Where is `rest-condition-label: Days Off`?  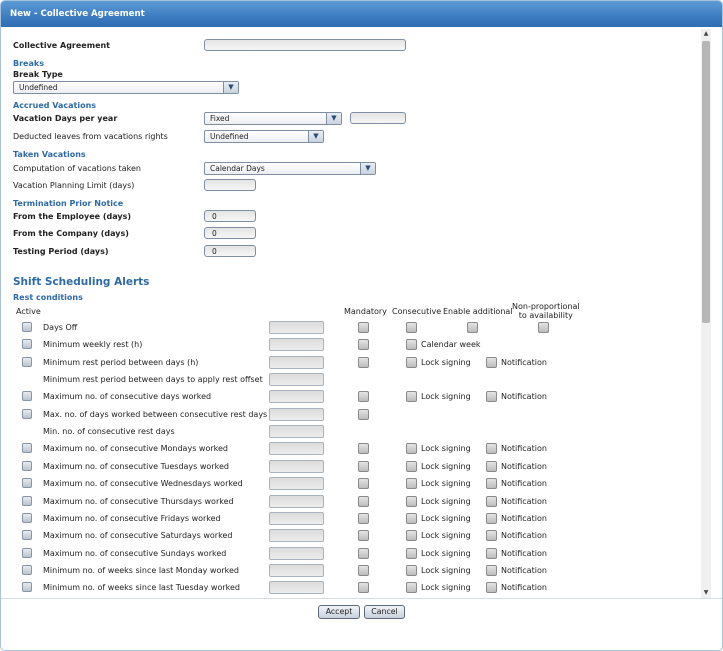 rest-condition-label: Days Off is located at coordinates (60, 327).